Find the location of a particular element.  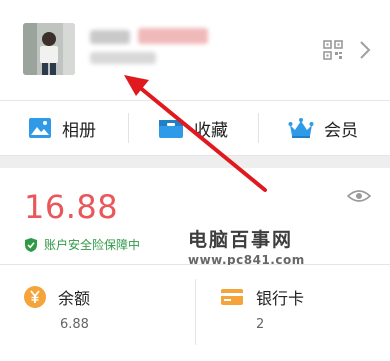

bank-card-icon is located at coordinates (232, 297).